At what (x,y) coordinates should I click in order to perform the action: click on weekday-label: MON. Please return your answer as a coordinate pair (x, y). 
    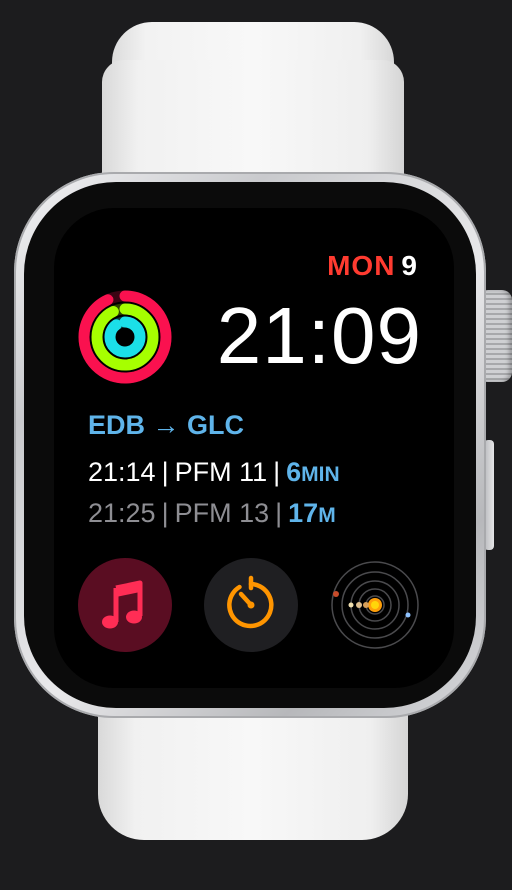
    Looking at the image, I should click on (361, 265).